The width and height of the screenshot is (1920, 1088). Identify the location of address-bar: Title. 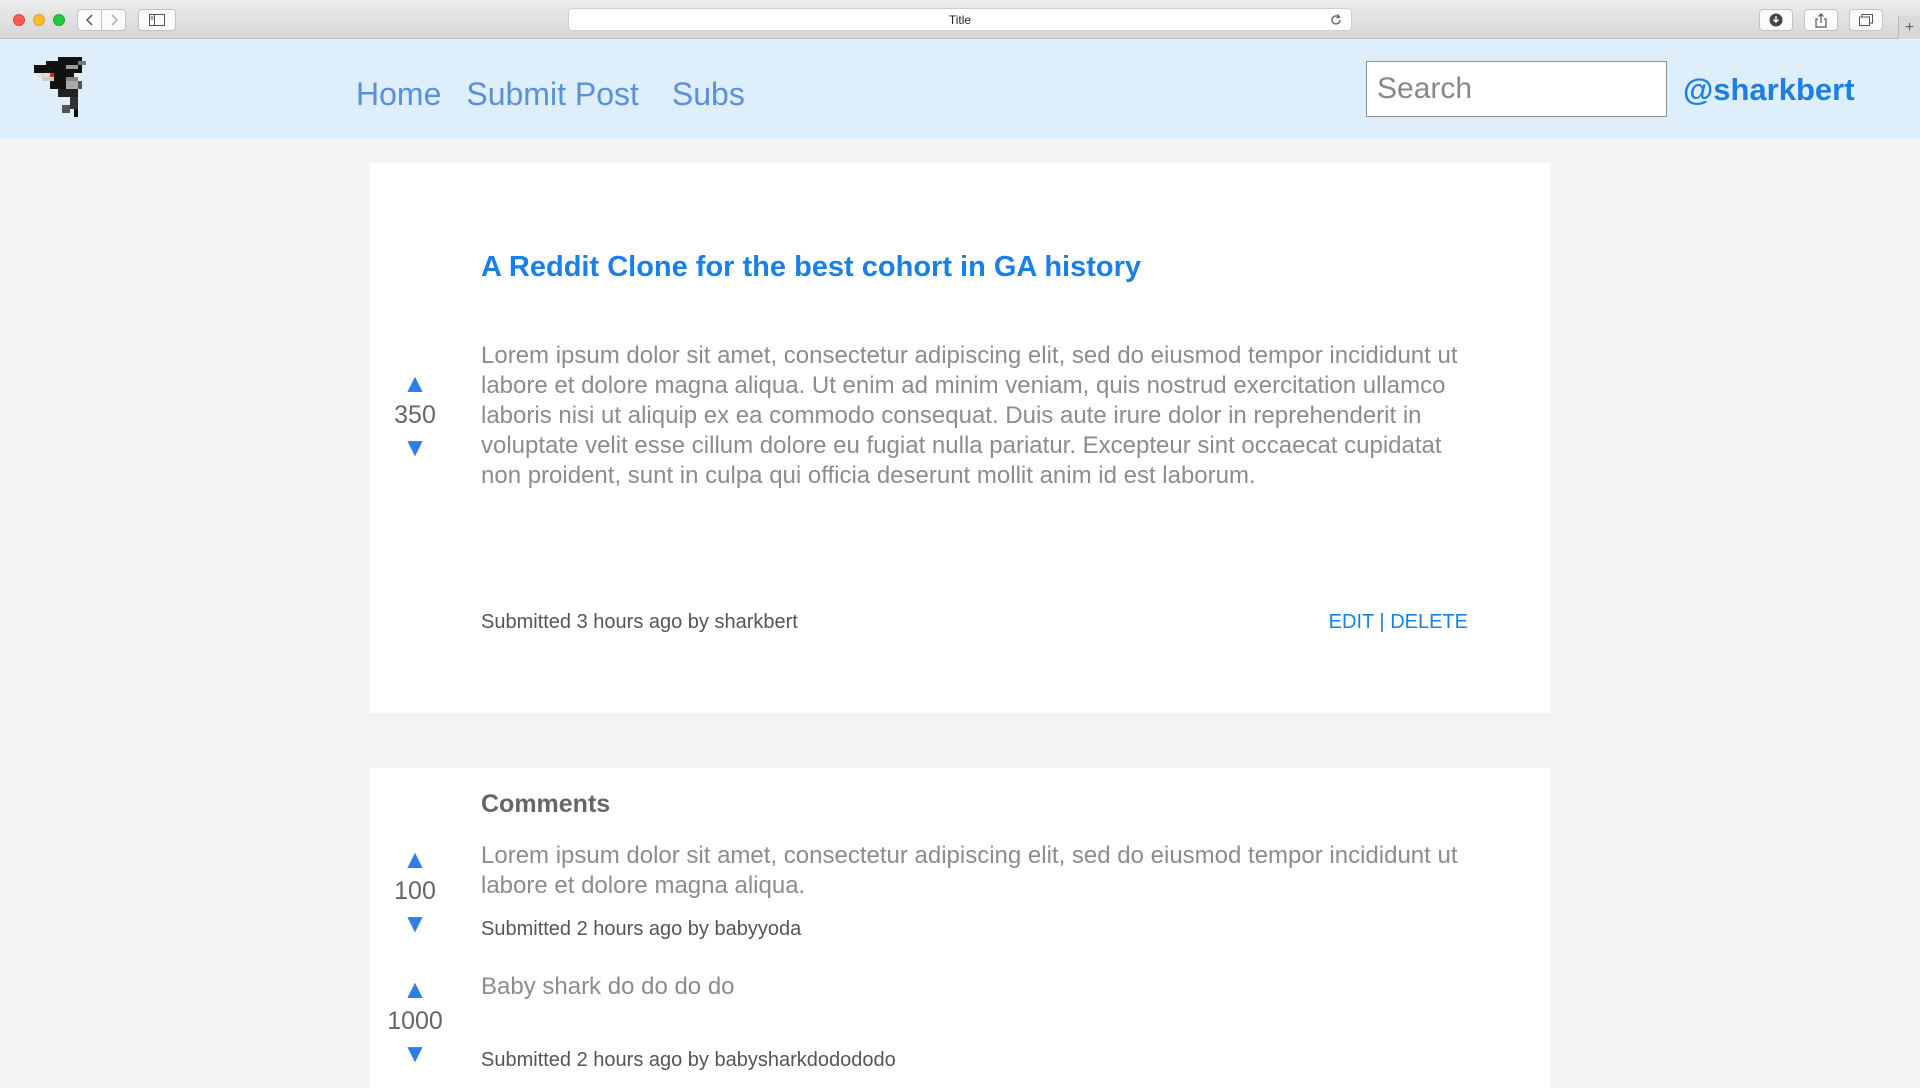
(960, 19).